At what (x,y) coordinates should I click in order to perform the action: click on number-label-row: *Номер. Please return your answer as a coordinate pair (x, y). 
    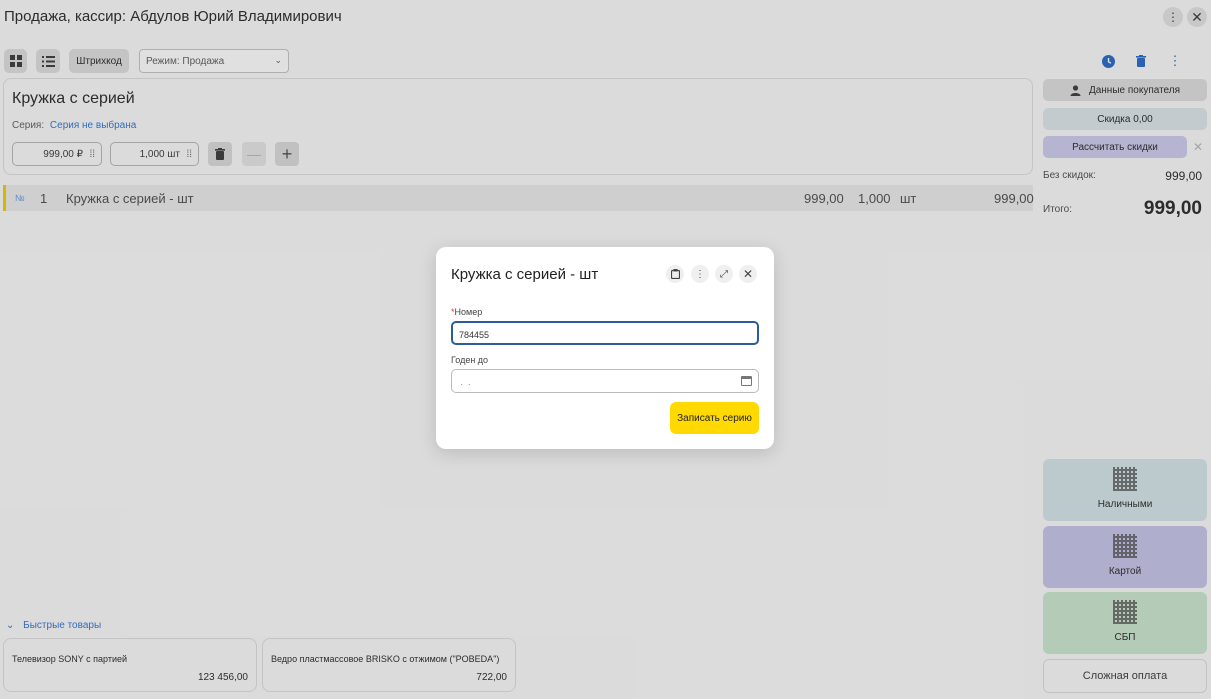
    Looking at the image, I should click on (466, 312).